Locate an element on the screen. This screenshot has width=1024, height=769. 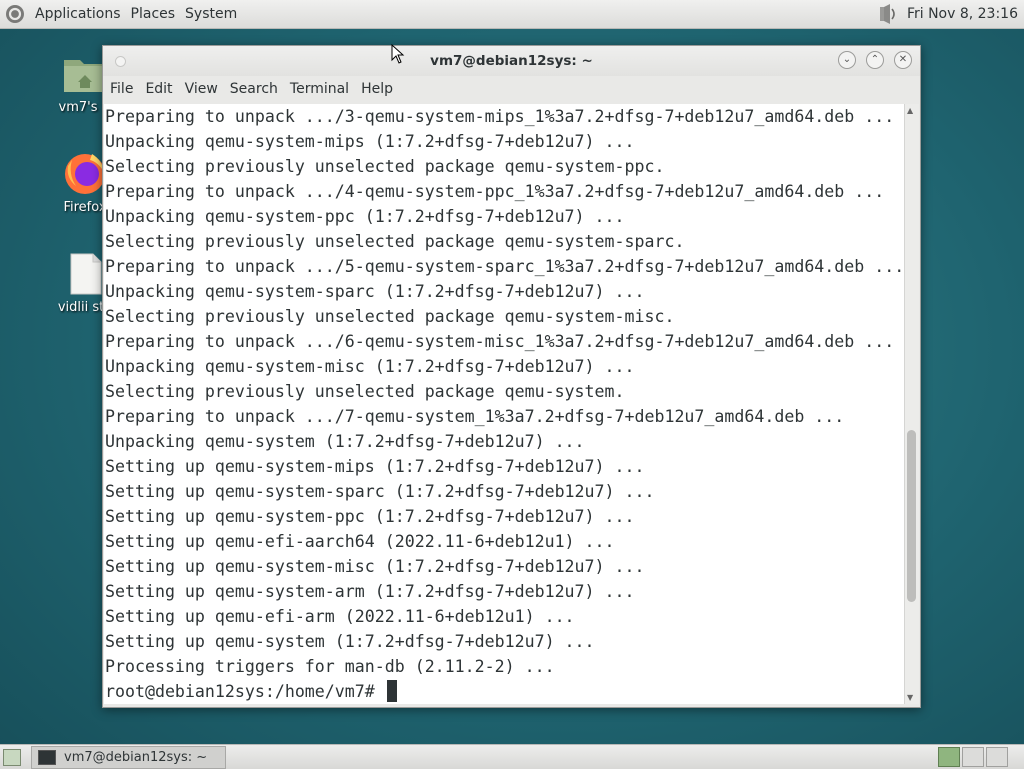
debian-menu-icon is located at coordinates (15, 14).